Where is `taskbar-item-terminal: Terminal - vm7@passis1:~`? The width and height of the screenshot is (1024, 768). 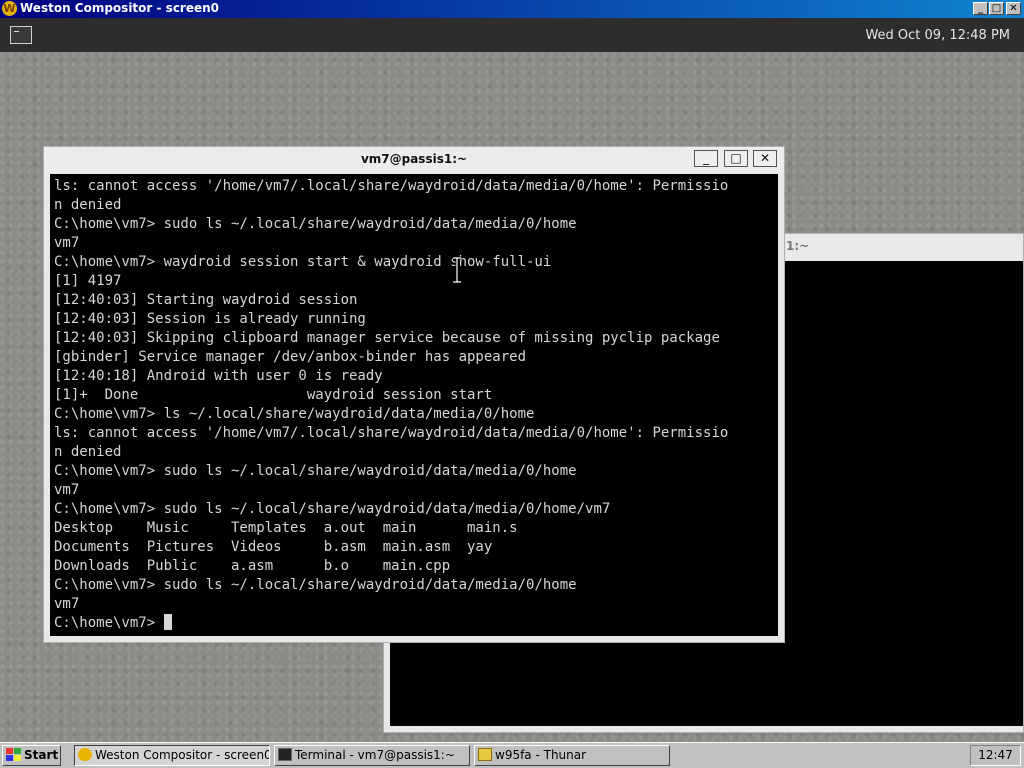 taskbar-item-terminal: Terminal - vm7@passis1:~ is located at coordinates (372, 755).